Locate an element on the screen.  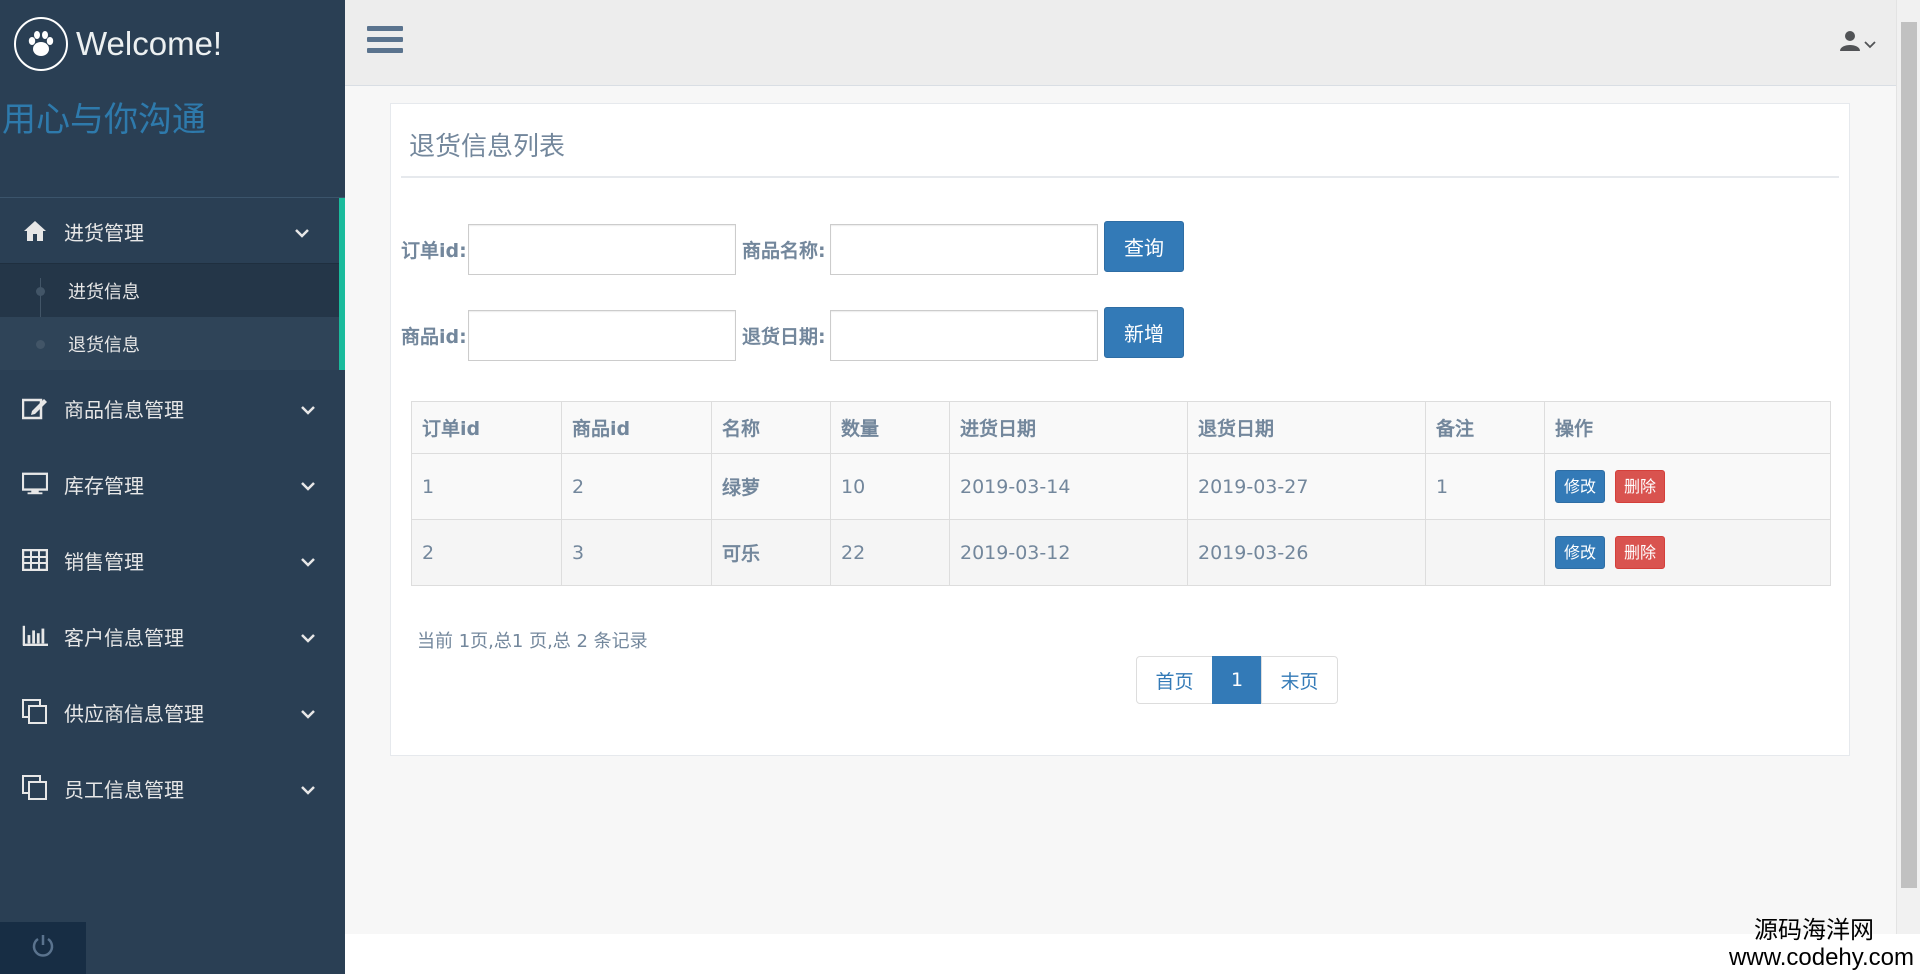
bar-chart-icon is located at coordinates (35, 636).